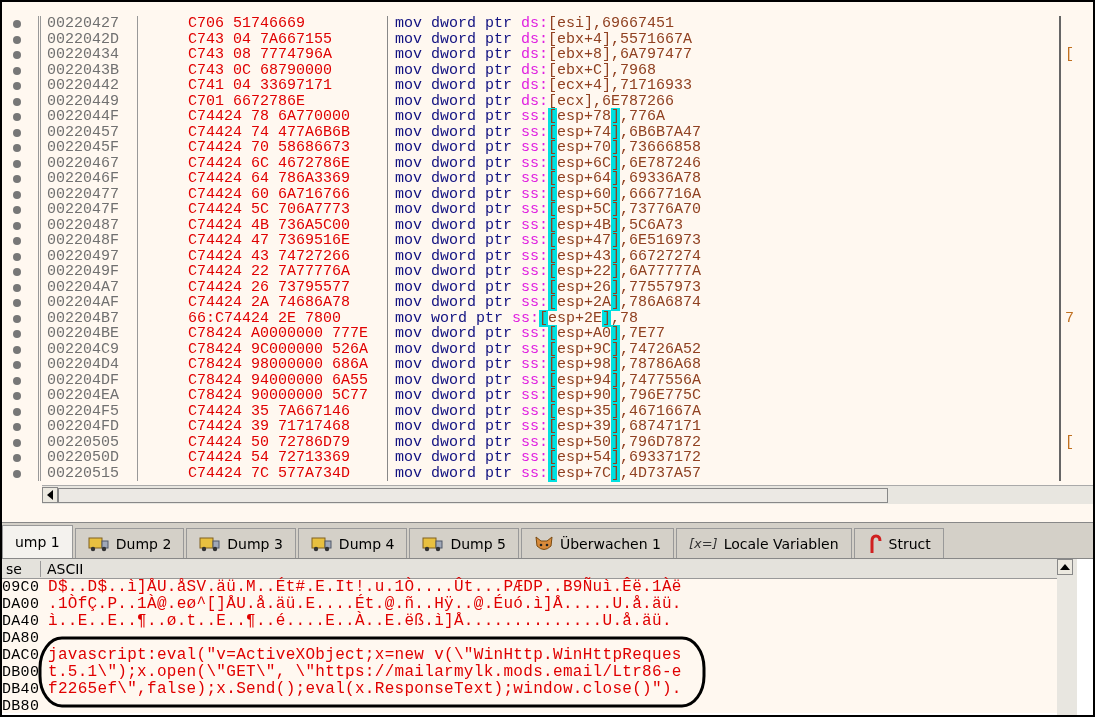 The width and height of the screenshot is (1095, 717). I want to click on column-header: ASCII, so click(62, 568).